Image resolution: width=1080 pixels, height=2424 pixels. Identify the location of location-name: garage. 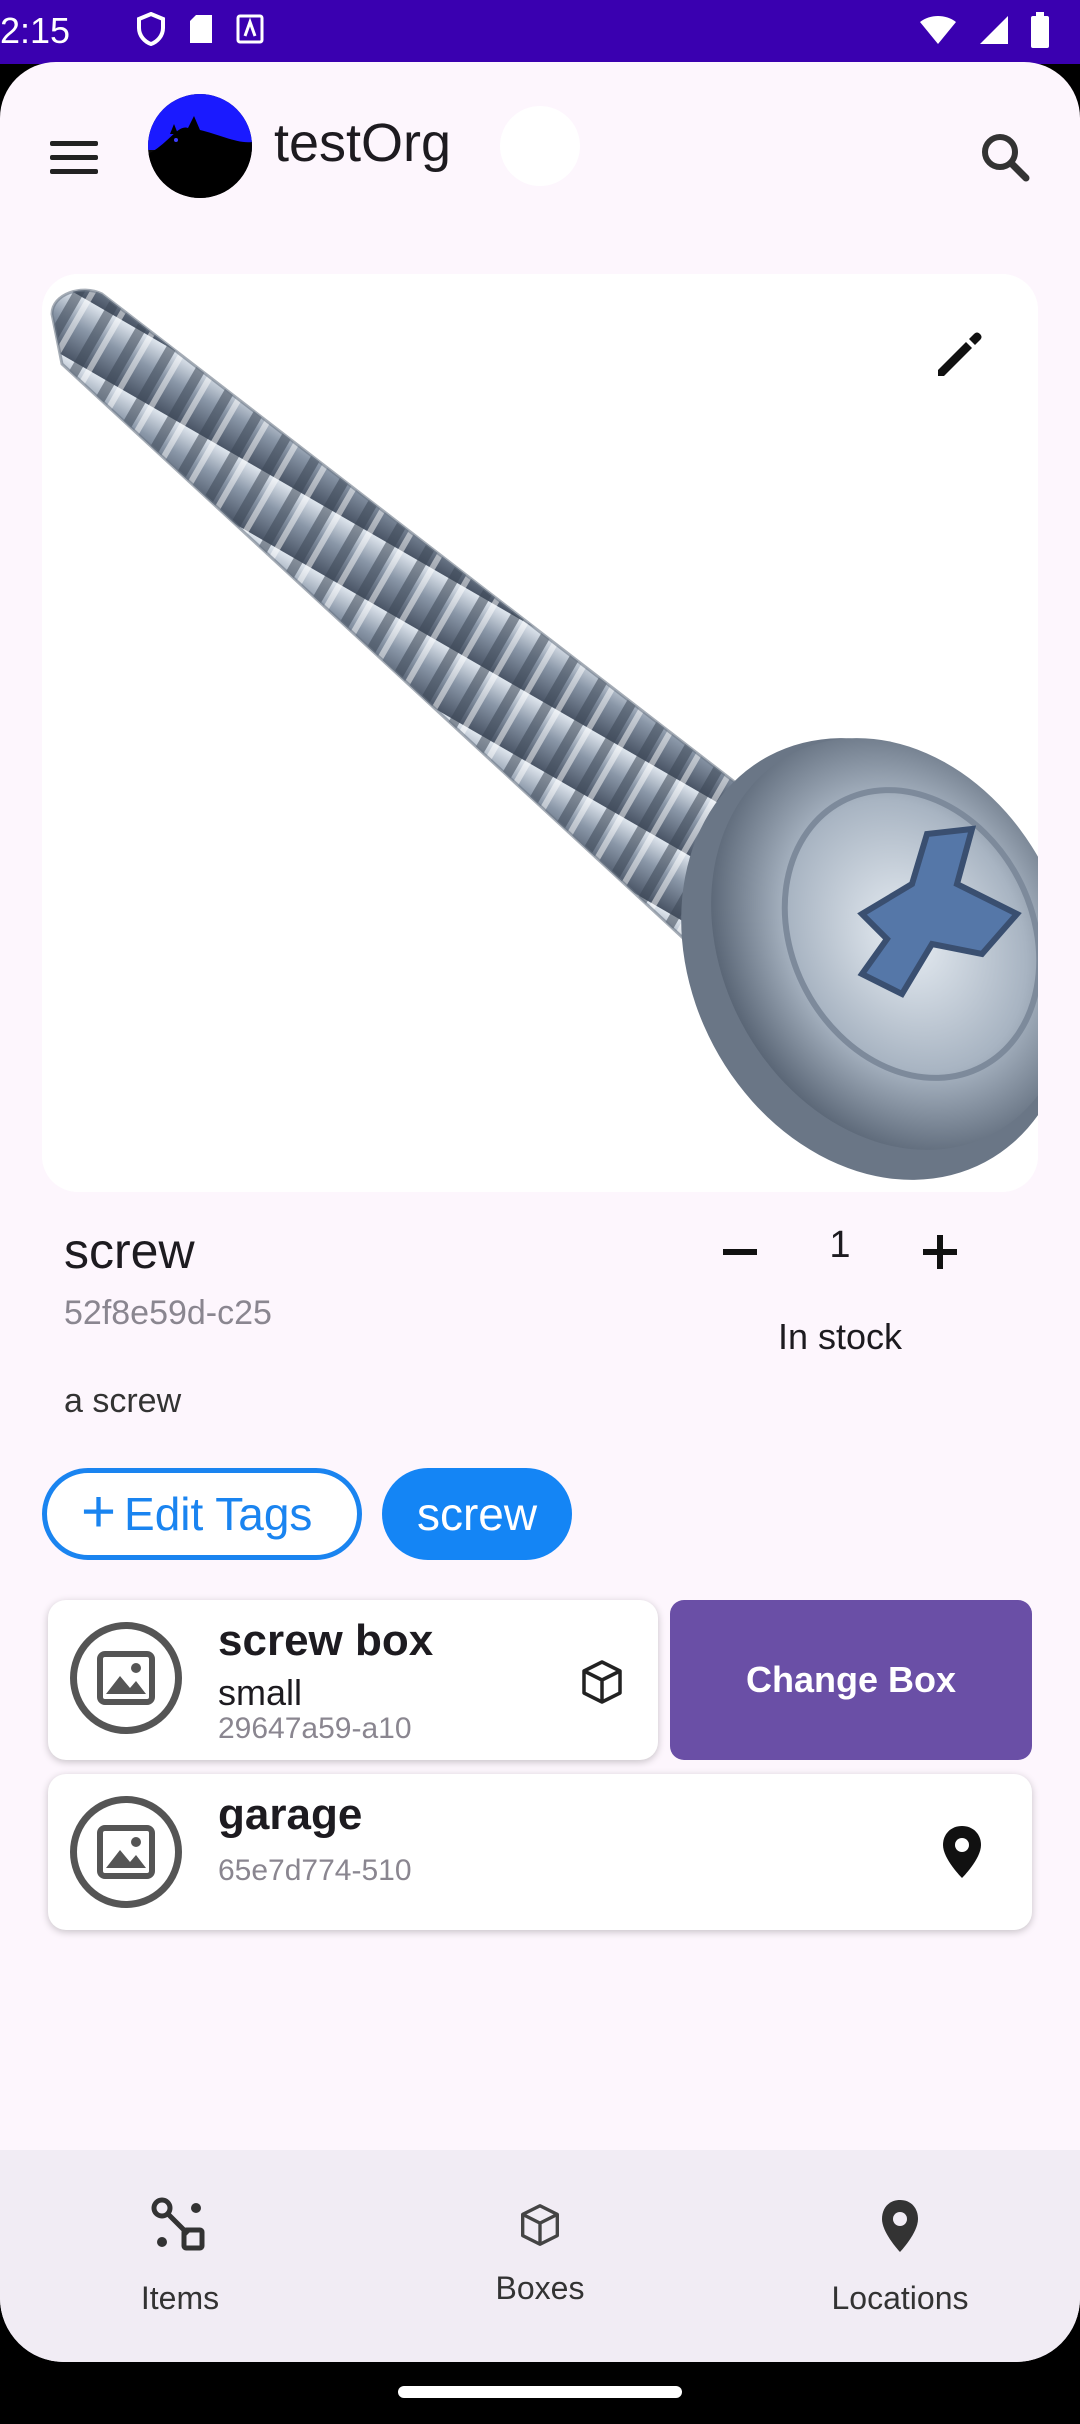
(290, 1814).